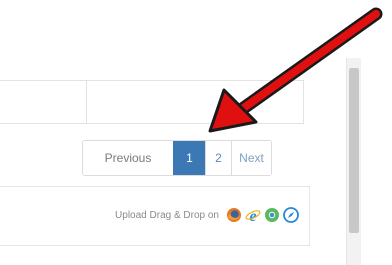 The image size is (392, 265). I want to click on pagination: Previous 1 2 Next, so click(177, 158).